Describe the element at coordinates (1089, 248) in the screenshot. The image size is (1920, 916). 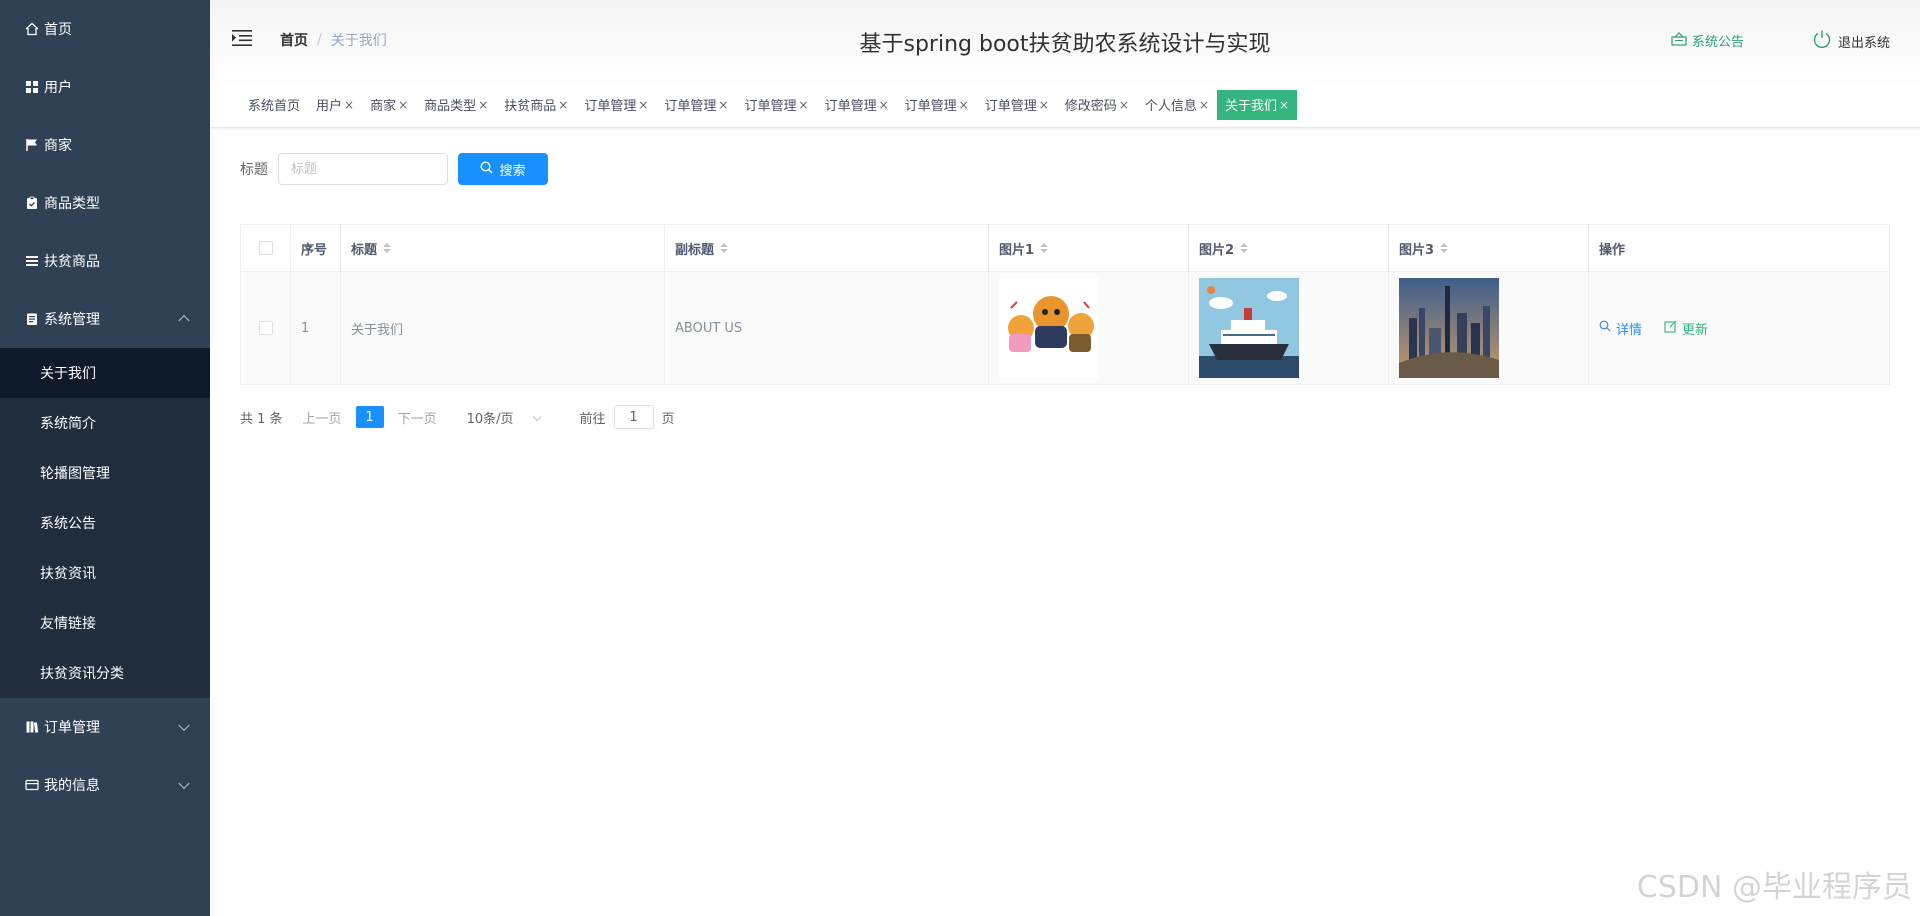
I see `header-image1: 图片1` at that location.